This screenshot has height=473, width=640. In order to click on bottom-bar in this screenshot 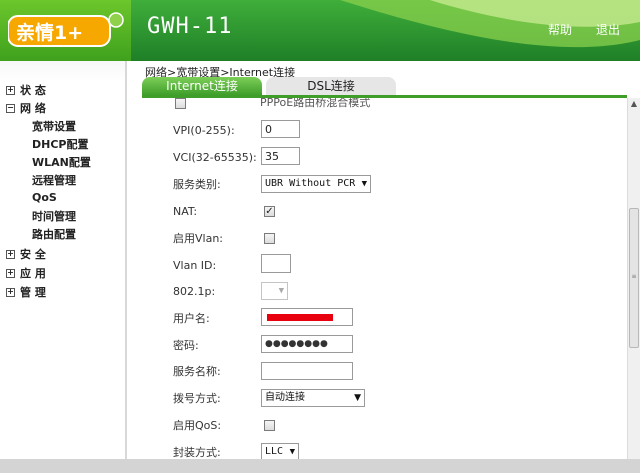, I will do `click(320, 466)`.